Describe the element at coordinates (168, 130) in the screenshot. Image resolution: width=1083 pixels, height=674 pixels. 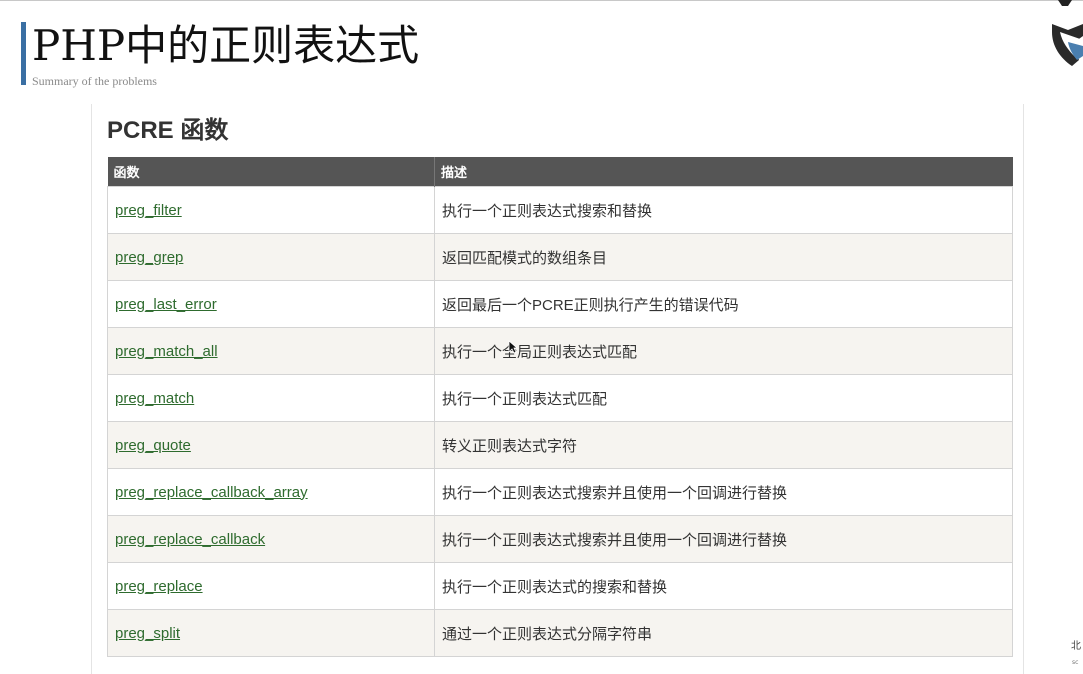
I see `section-heading: PCRE 函数` at that location.